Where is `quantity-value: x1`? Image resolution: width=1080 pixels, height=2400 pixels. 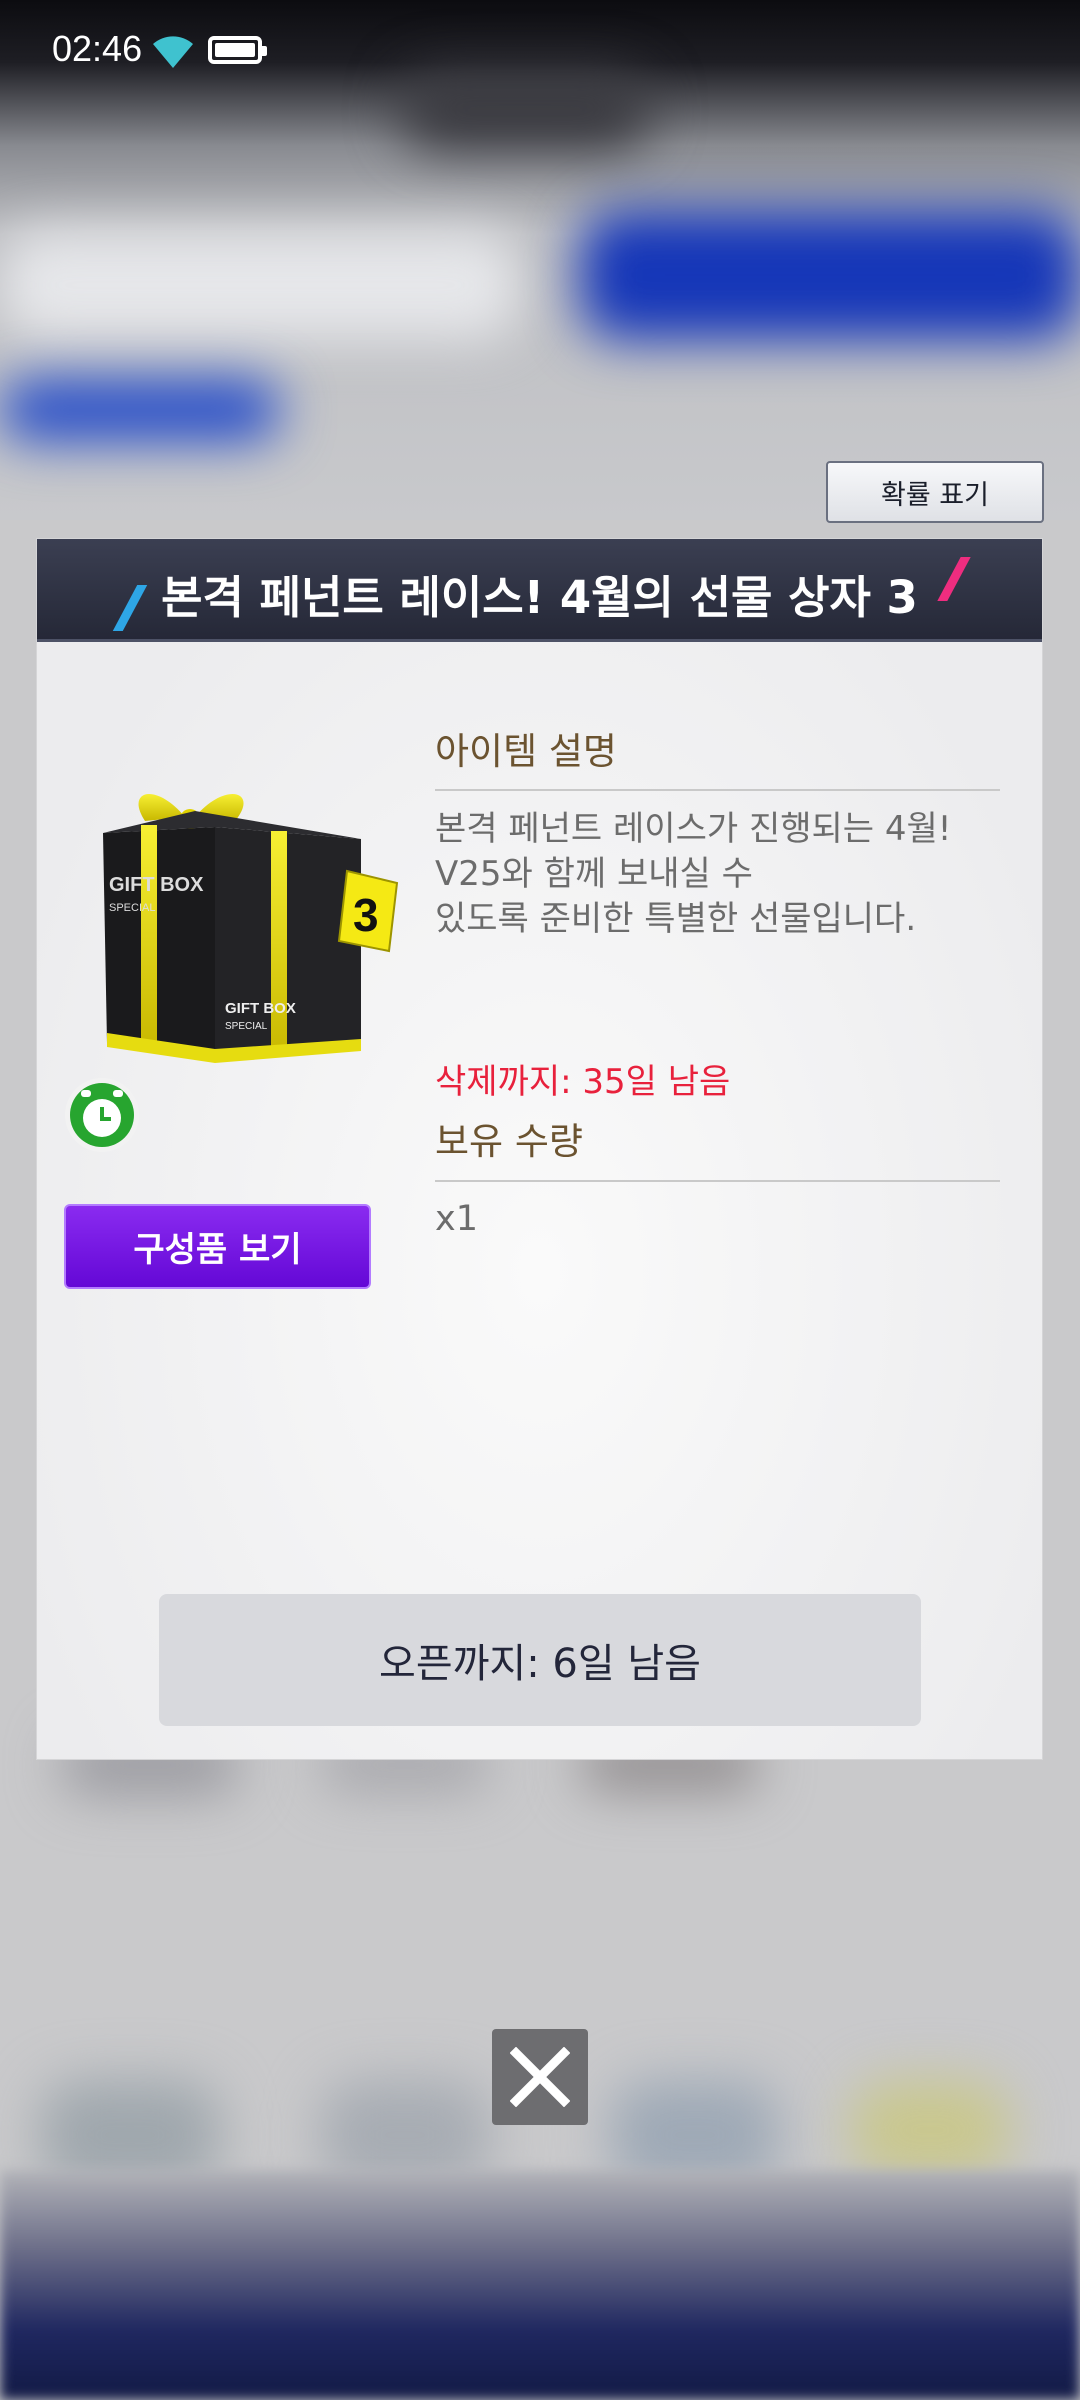 quantity-value: x1 is located at coordinates (456, 1219).